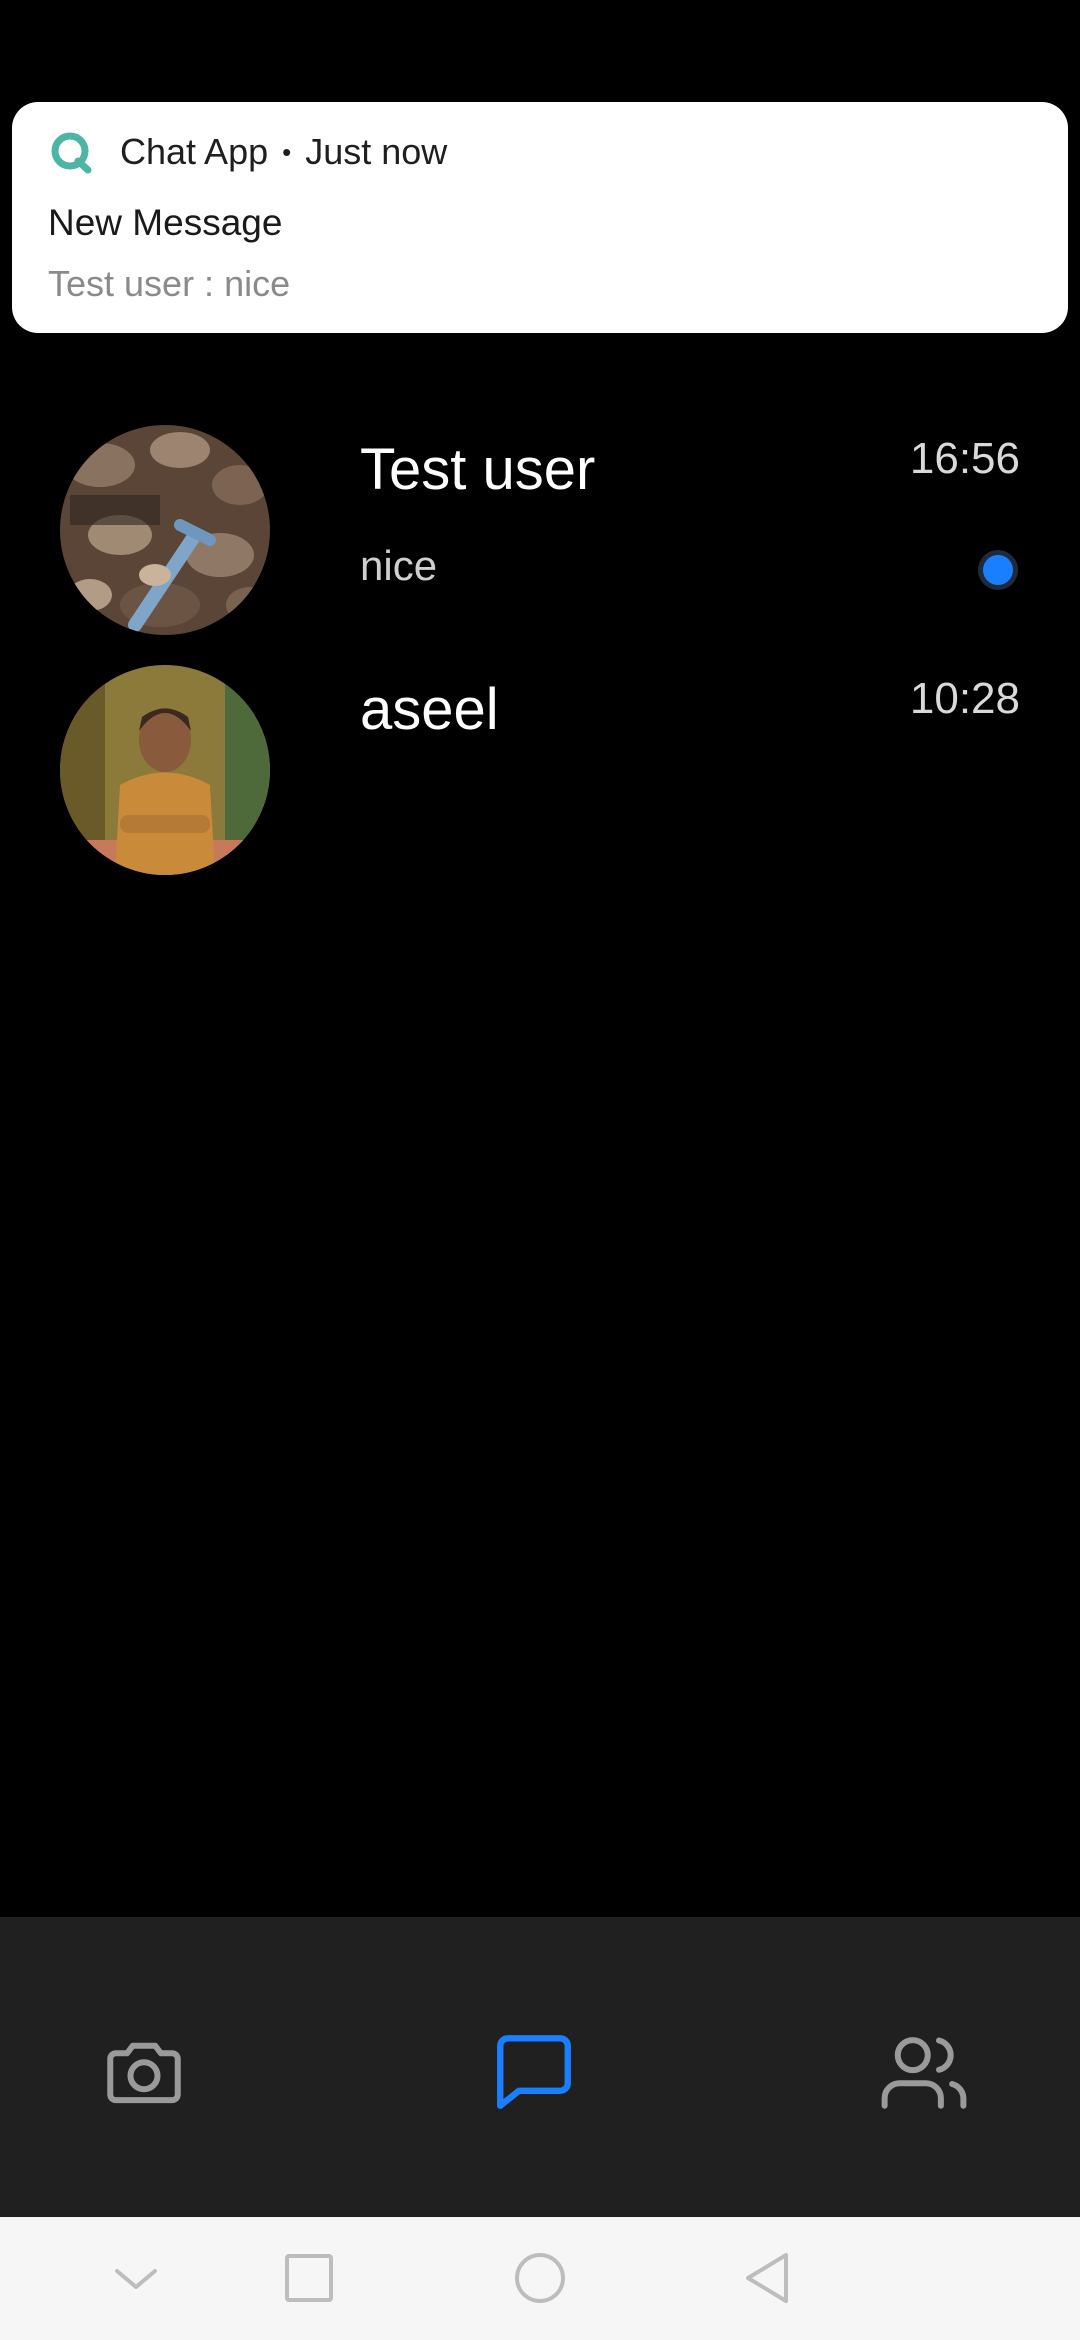 The width and height of the screenshot is (1080, 2340). I want to click on bottom-nav-bar, so click(540, 2067).